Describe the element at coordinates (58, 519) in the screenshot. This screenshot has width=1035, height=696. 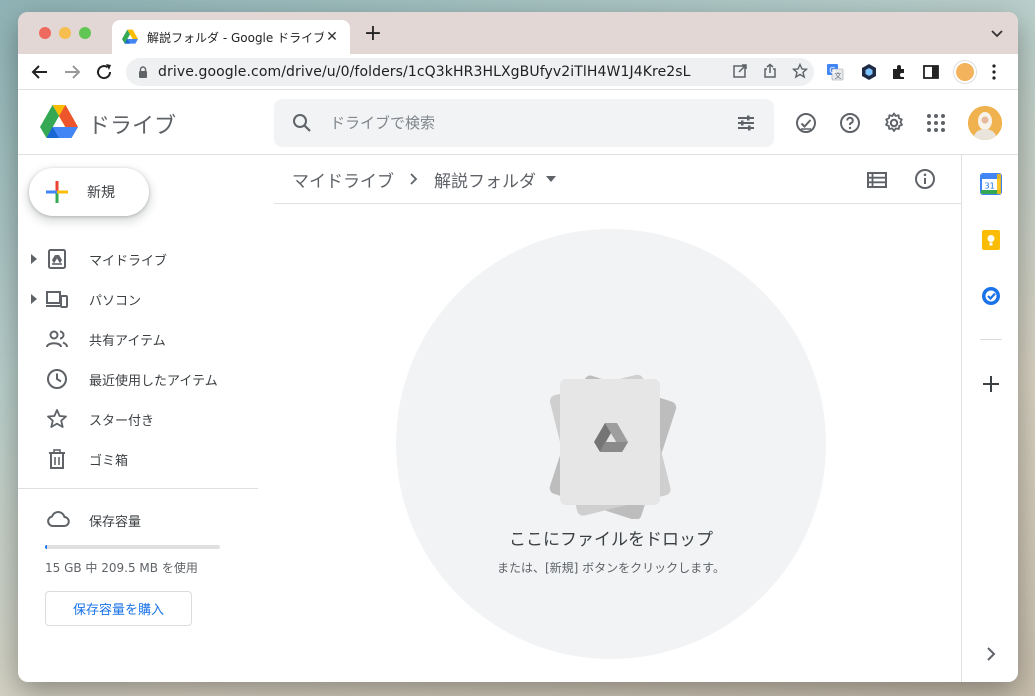
I see `cloud-icon` at that location.